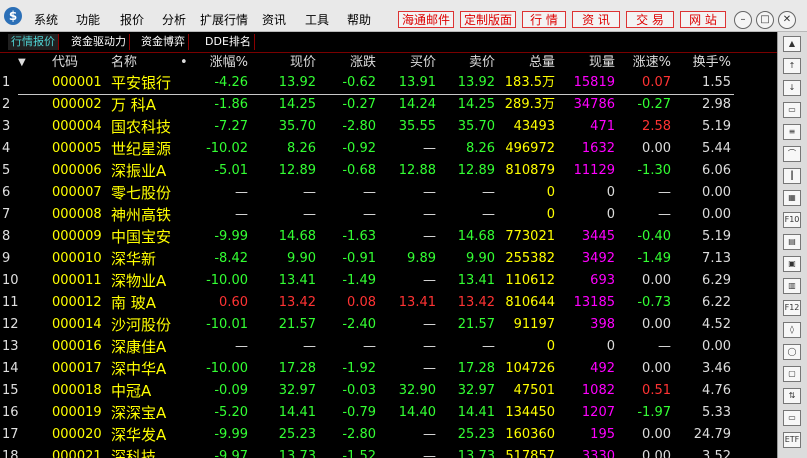 The width and height of the screenshot is (807, 458). I want to click on header-now-volume: 现量, so click(586, 62).